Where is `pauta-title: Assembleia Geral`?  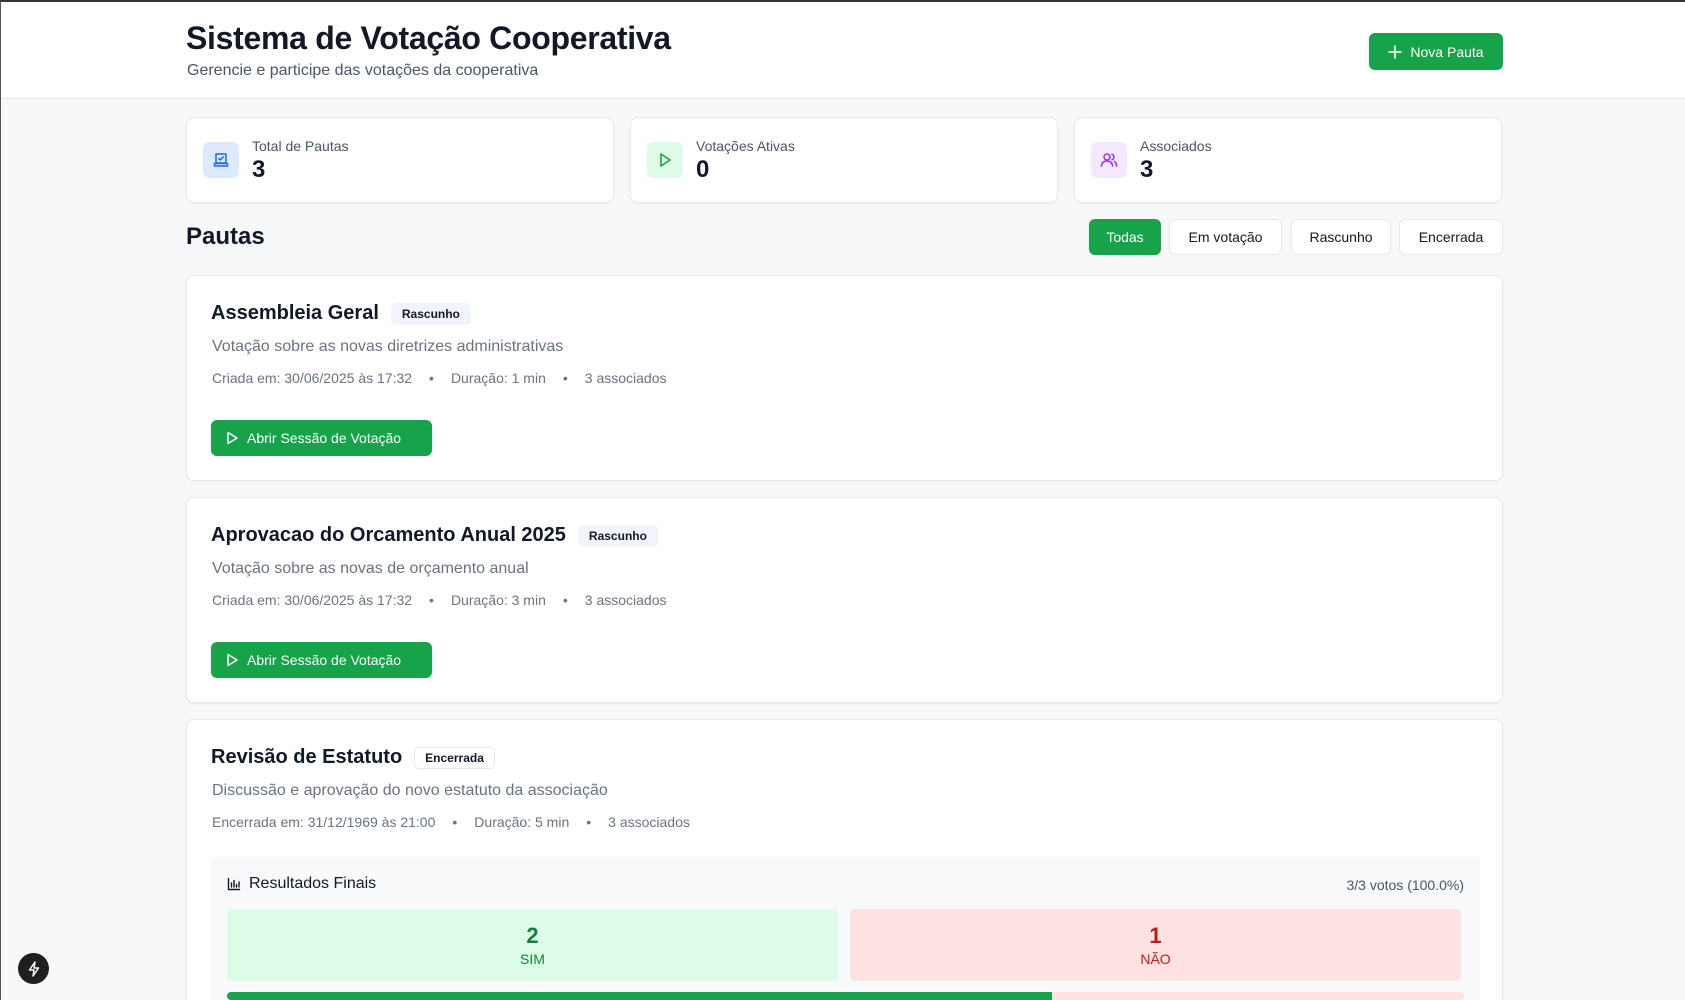
pauta-title: Assembleia Geral is located at coordinates (295, 313).